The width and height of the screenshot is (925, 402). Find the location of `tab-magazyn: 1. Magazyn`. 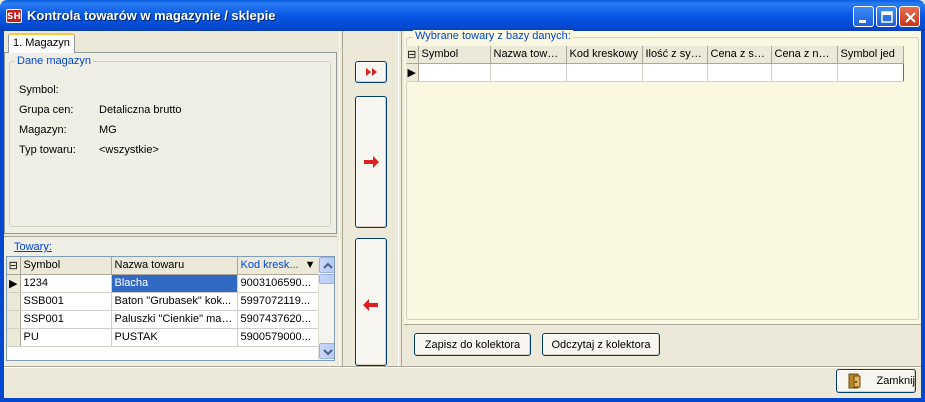

tab-magazyn: 1. Magazyn is located at coordinates (41, 43).